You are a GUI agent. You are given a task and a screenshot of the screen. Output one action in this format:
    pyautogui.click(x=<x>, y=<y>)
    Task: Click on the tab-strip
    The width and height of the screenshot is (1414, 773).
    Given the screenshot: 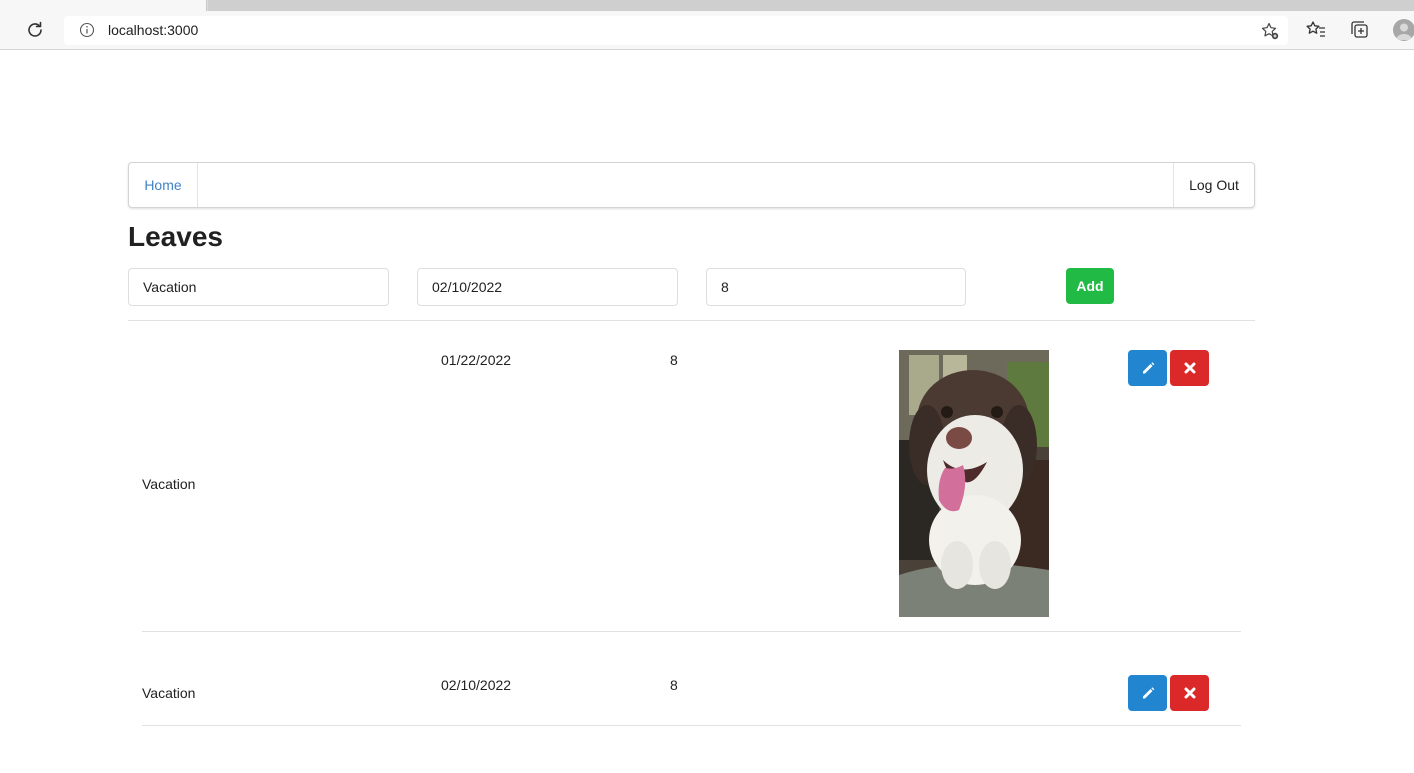 What is the action you would take?
    pyautogui.click(x=707, y=5)
    